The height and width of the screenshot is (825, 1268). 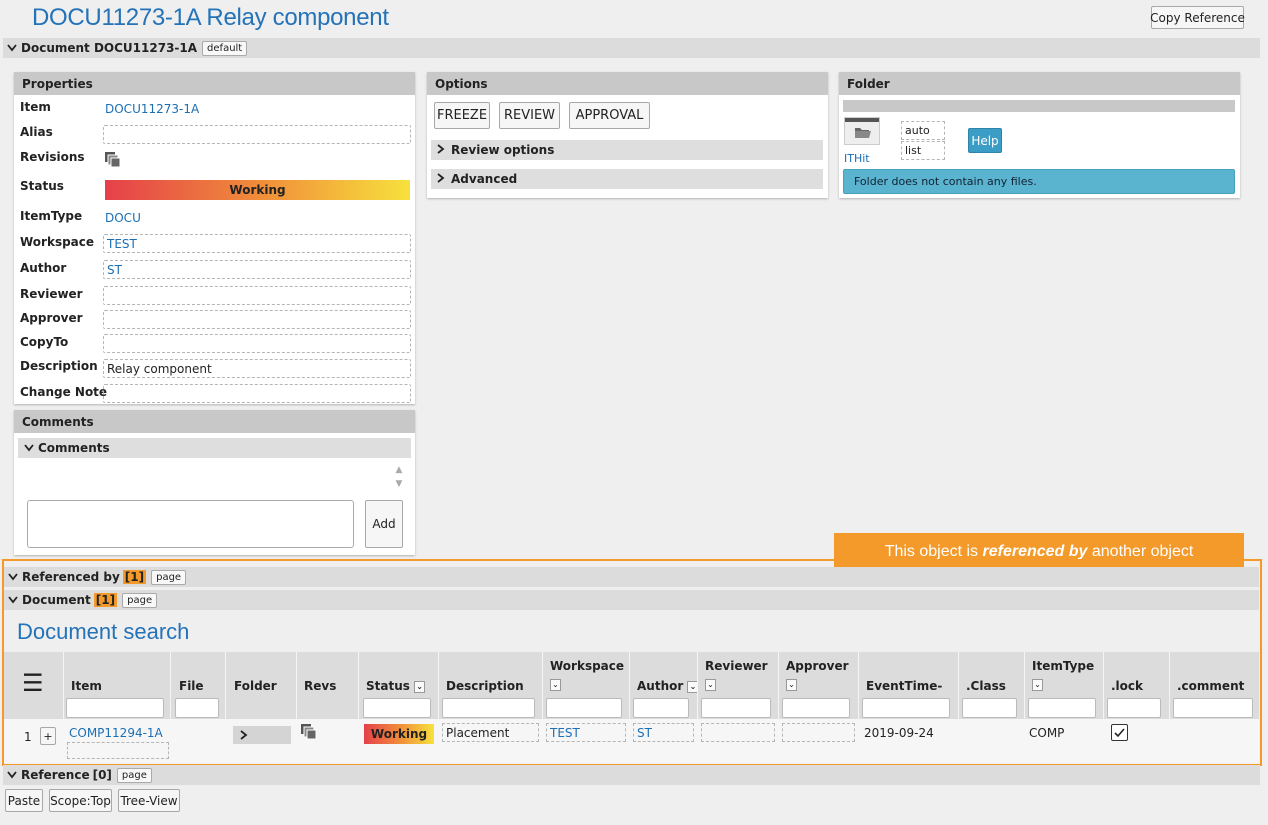 I want to click on author-field: ST, so click(x=257, y=269).